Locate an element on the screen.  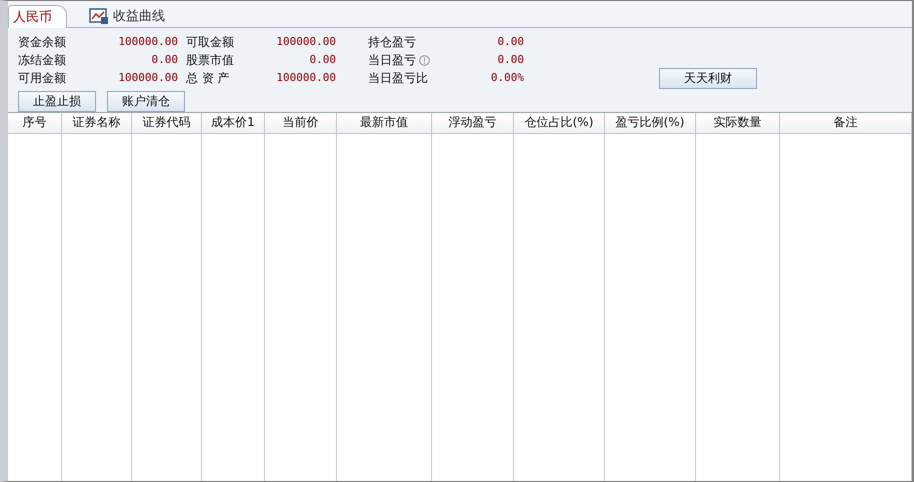
field-label: 总 资 产 is located at coordinates (208, 78).